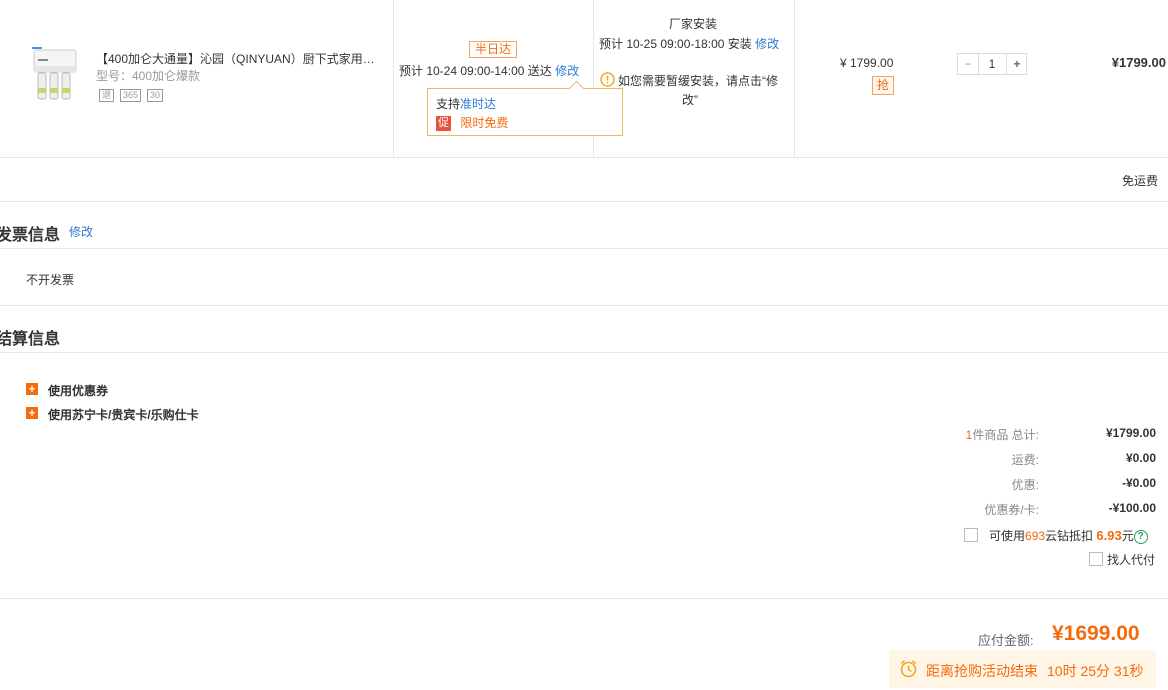 The height and width of the screenshot is (690, 1168). I want to click on diamond-amount: 6.93, so click(1109, 535).